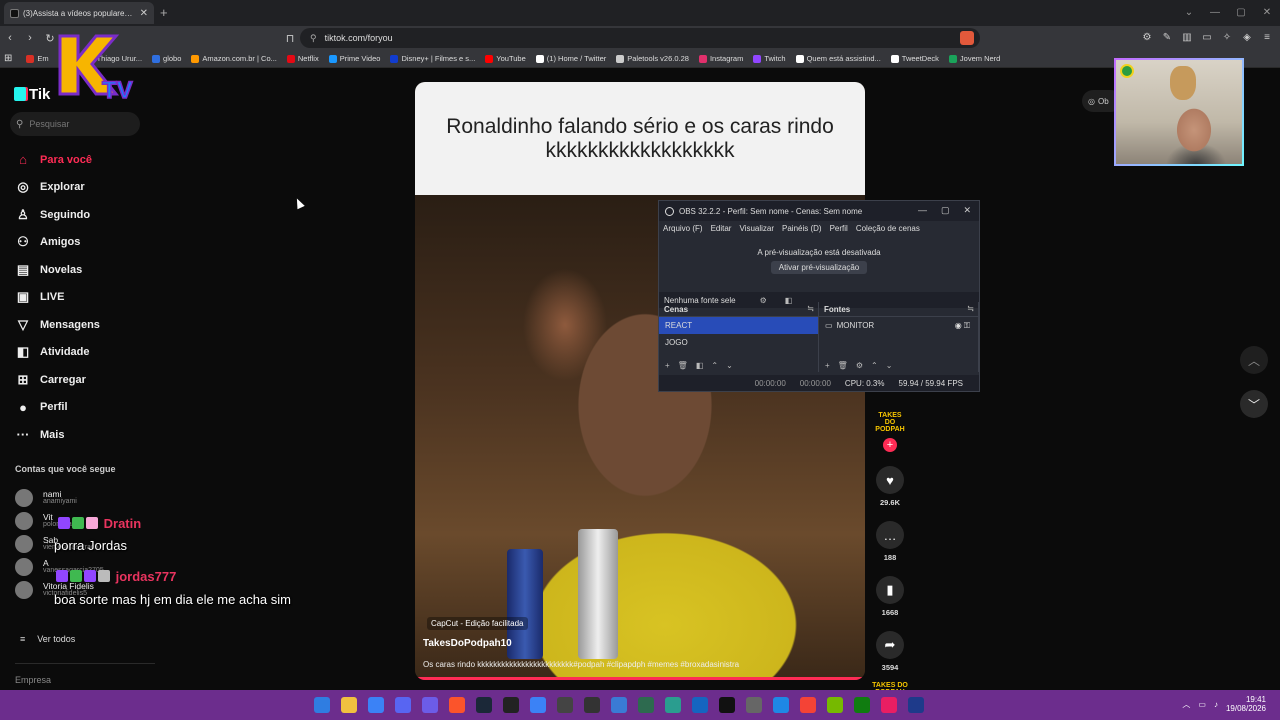 The height and width of the screenshot is (720, 1280). What do you see at coordinates (802, 228) in the screenshot?
I see `obs-menu-item: Painéis (D)` at bounding box center [802, 228].